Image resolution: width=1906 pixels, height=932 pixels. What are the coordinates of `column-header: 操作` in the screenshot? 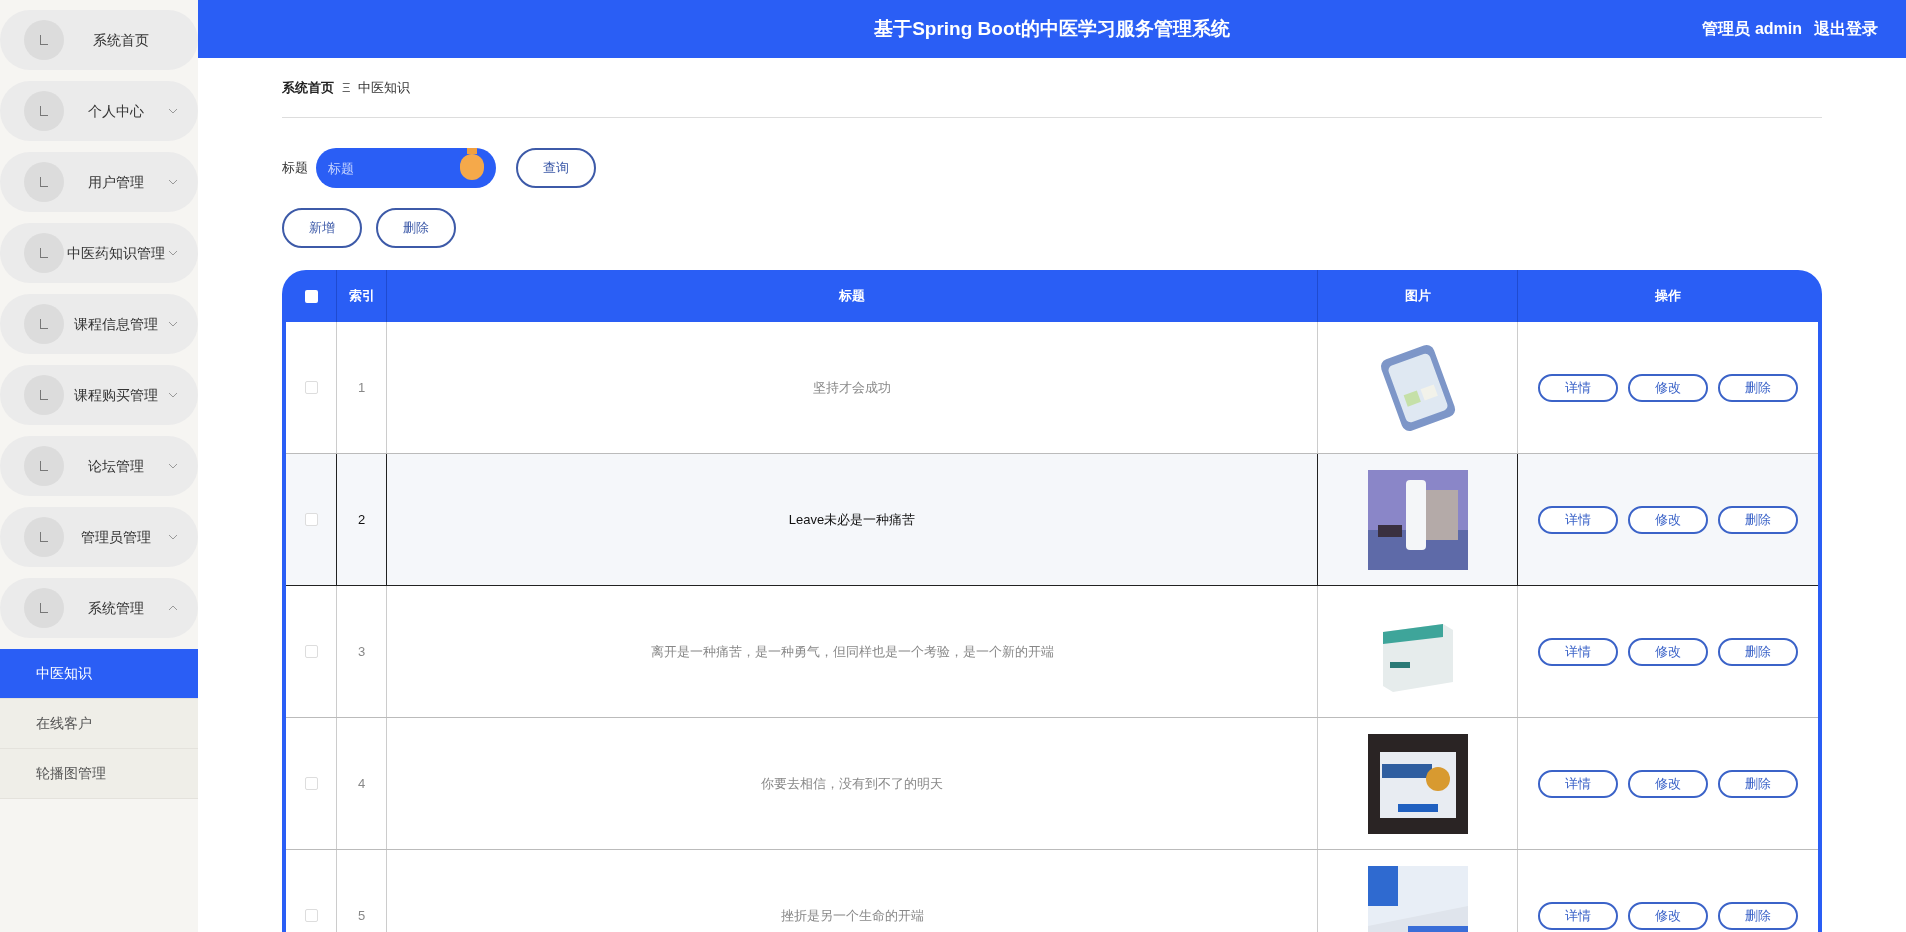 It's located at (1668, 296).